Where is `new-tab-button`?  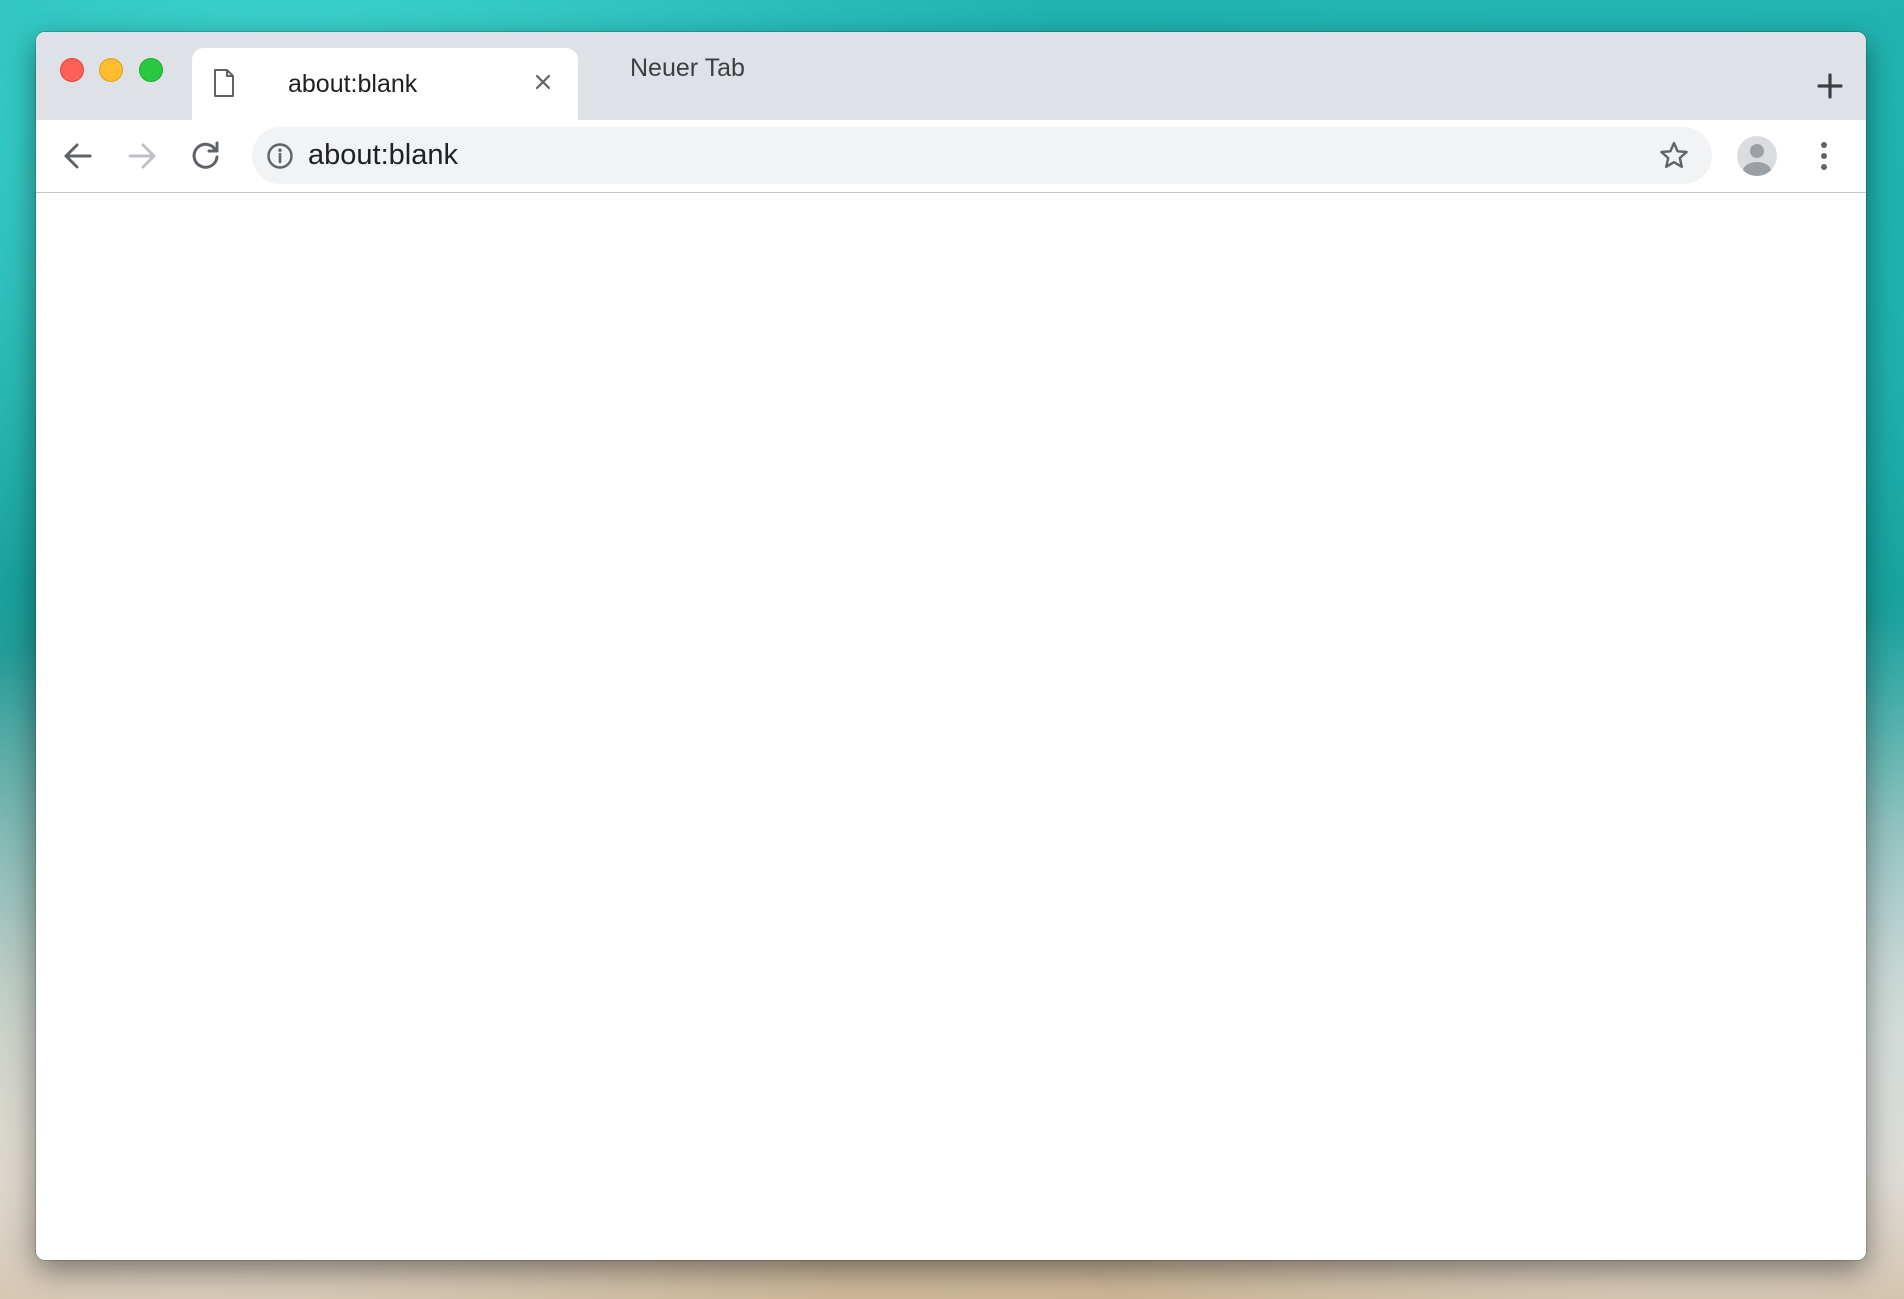 new-tab-button is located at coordinates (1830, 86).